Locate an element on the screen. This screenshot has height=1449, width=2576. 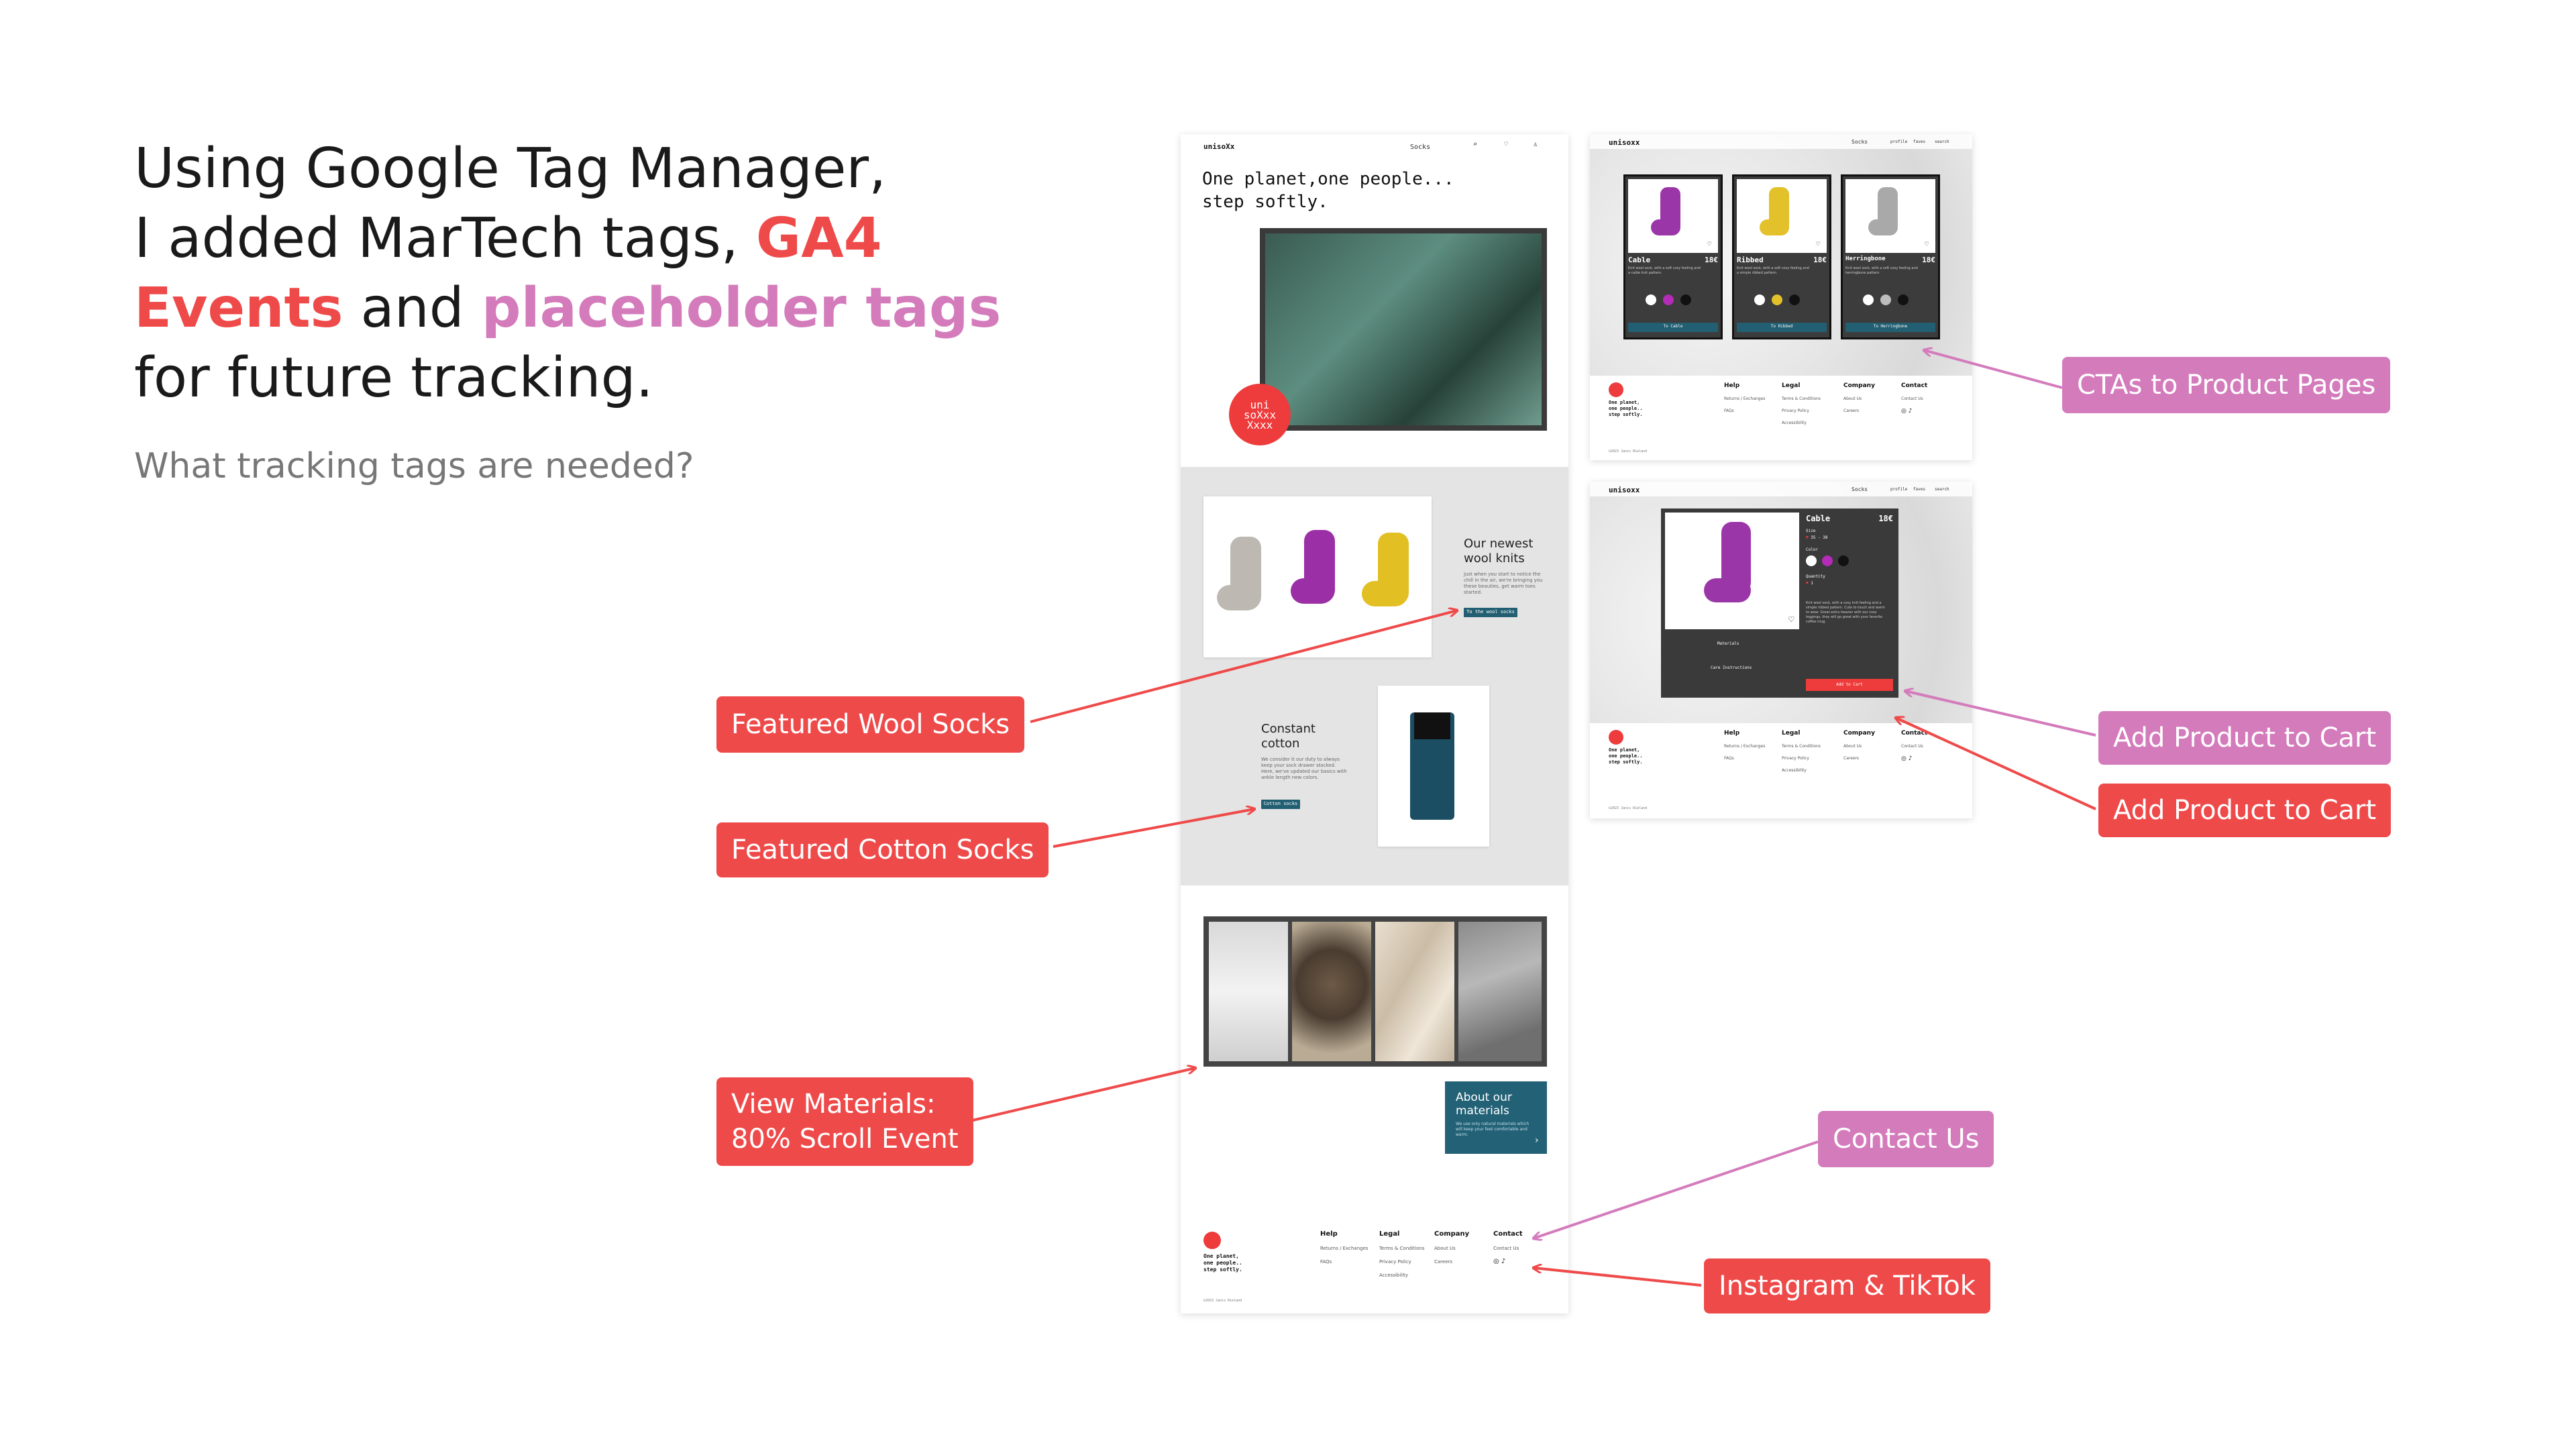
wool-knit-photo is located at coordinates (1500, 991).